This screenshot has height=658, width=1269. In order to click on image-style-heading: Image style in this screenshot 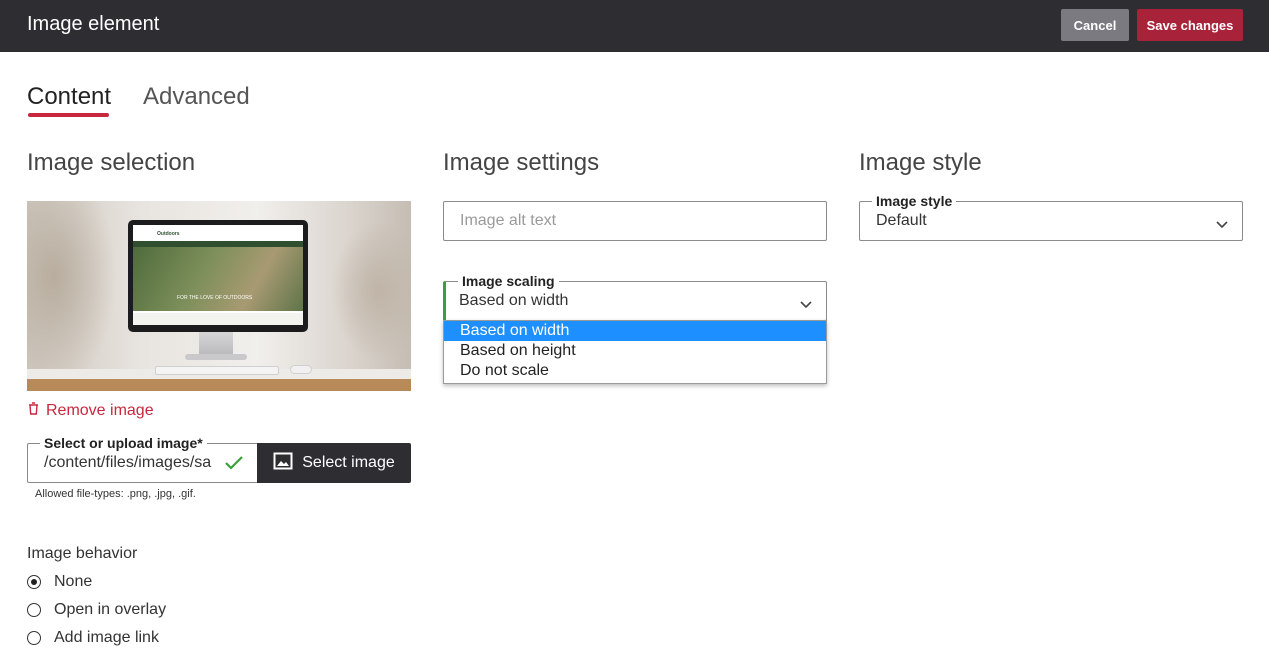, I will do `click(920, 162)`.